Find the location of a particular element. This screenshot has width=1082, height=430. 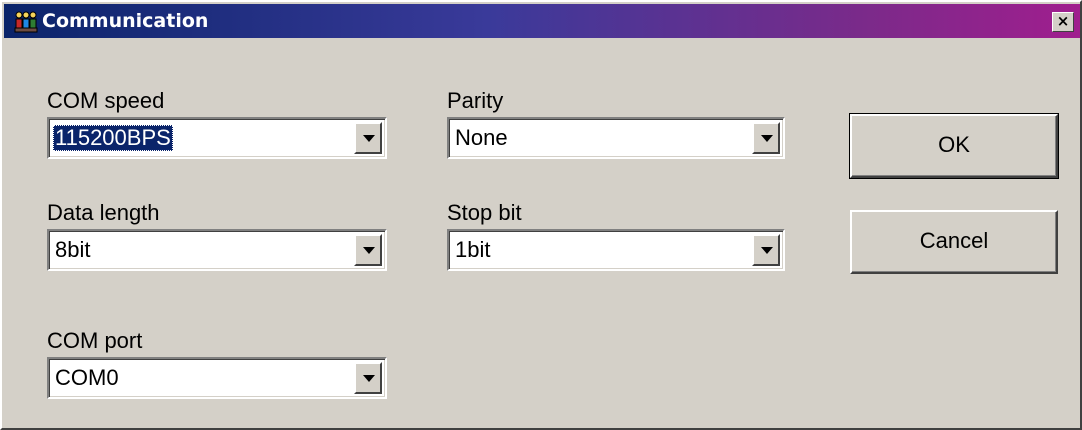

close-button: × is located at coordinates (1063, 22).